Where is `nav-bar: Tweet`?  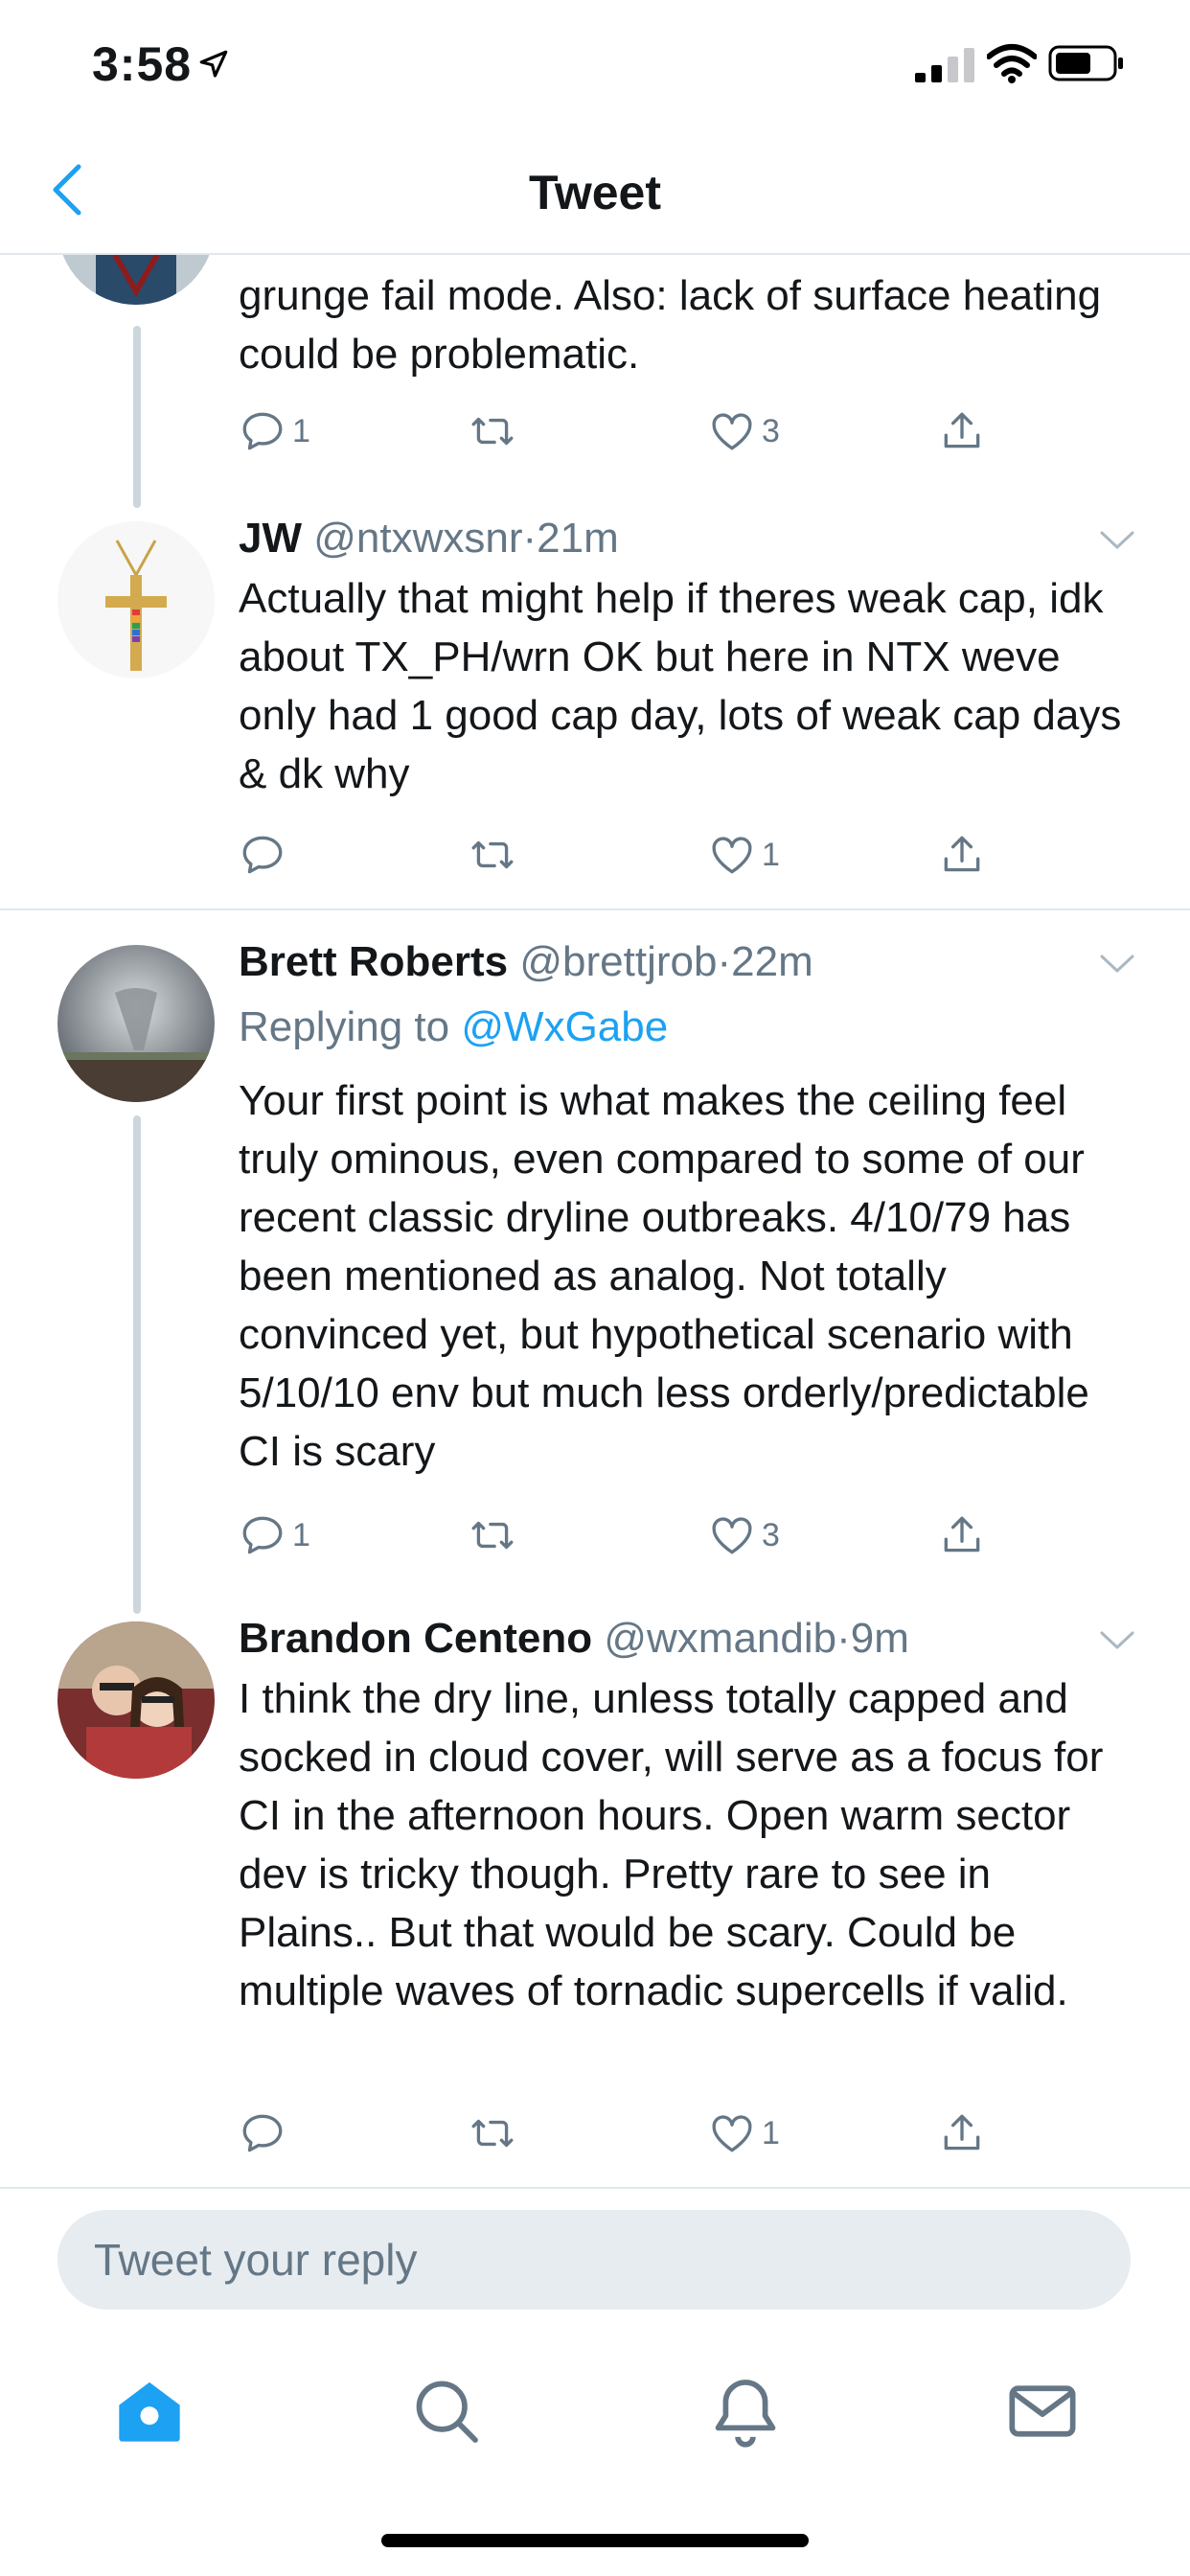 nav-bar: Tweet is located at coordinates (595, 190).